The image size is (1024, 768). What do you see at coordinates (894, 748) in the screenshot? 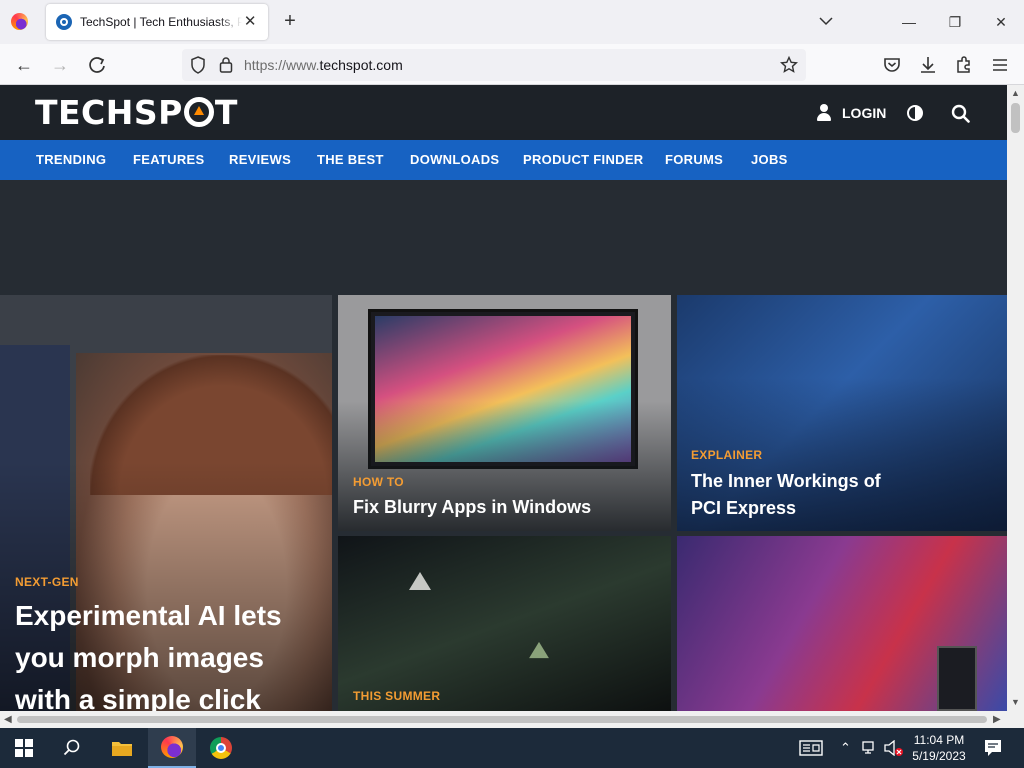
I see `volume-muted-icon` at bounding box center [894, 748].